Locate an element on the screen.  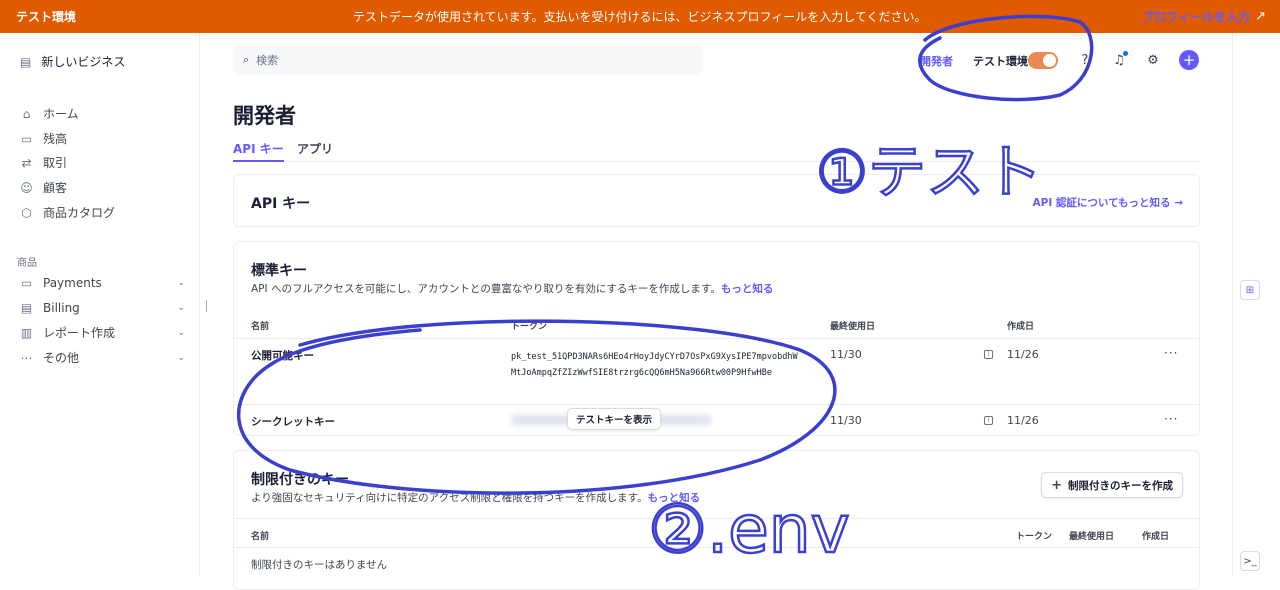
home-icon: ⌂ is located at coordinates (26, 113).